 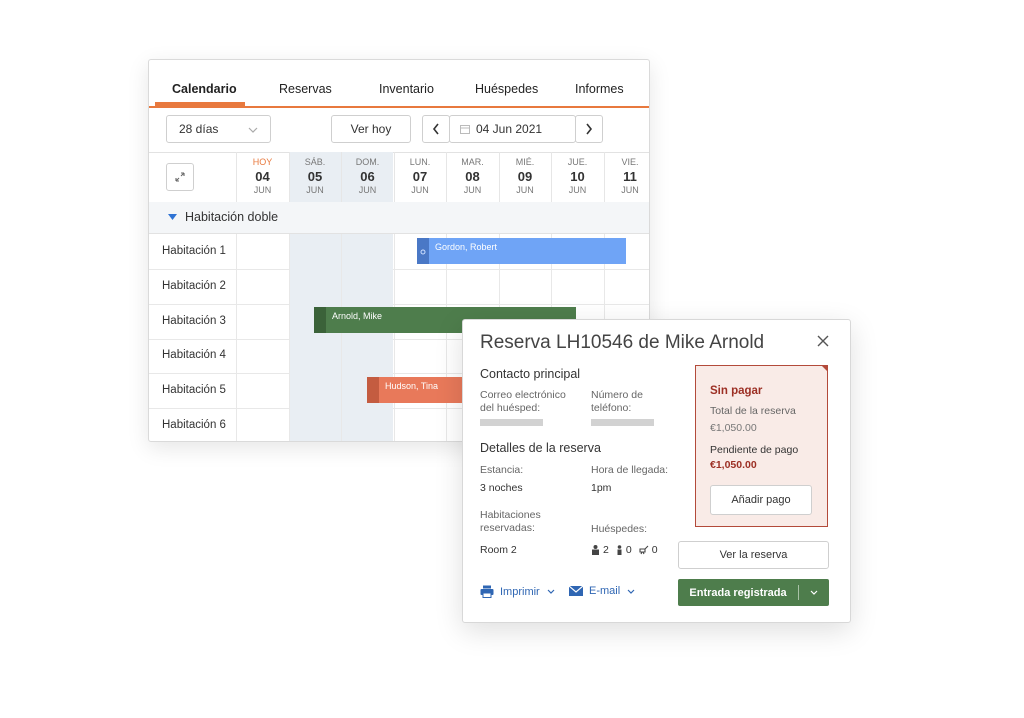 I want to click on day-name: HOY, so click(x=262, y=162).